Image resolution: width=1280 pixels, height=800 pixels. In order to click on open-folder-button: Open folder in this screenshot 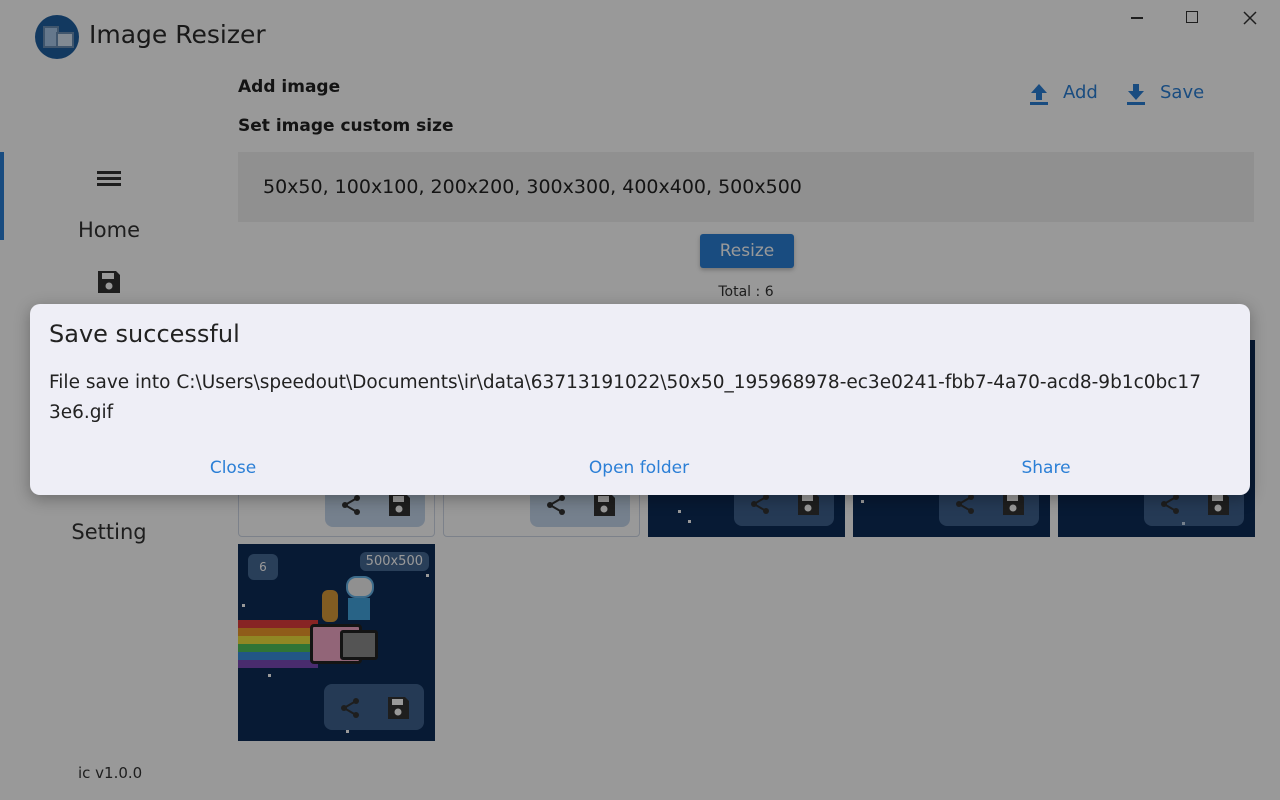, I will do `click(639, 468)`.